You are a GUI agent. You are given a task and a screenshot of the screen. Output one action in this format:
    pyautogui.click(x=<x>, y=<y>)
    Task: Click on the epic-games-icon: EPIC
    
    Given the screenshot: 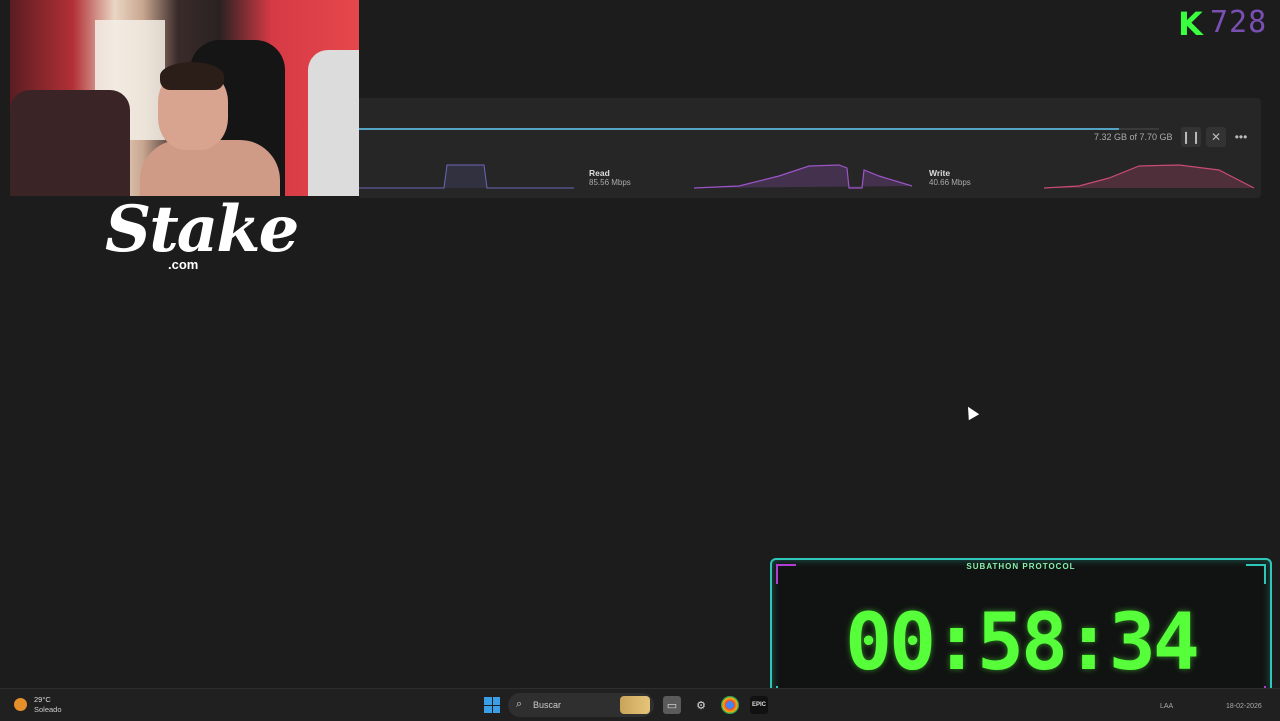 What is the action you would take?
    pyautogui.click(x=759, y=705)
    